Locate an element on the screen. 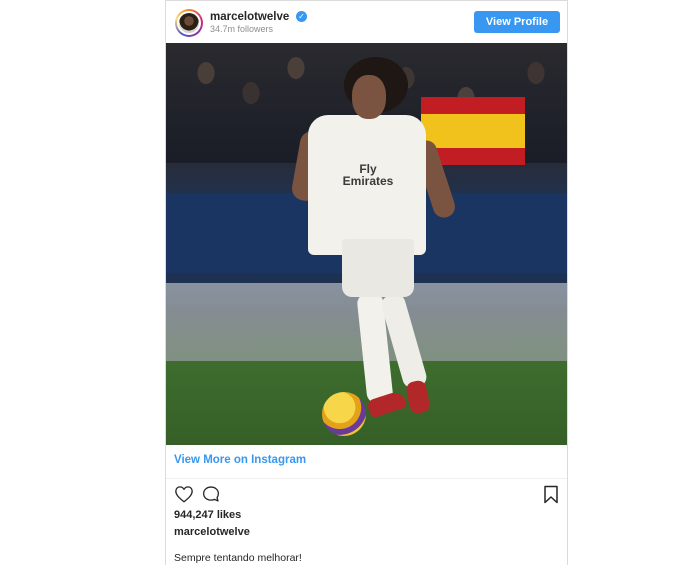 This screenshot has height=565, width=683. followers-count: 34.7m followers is located at coordinates (242, 29).